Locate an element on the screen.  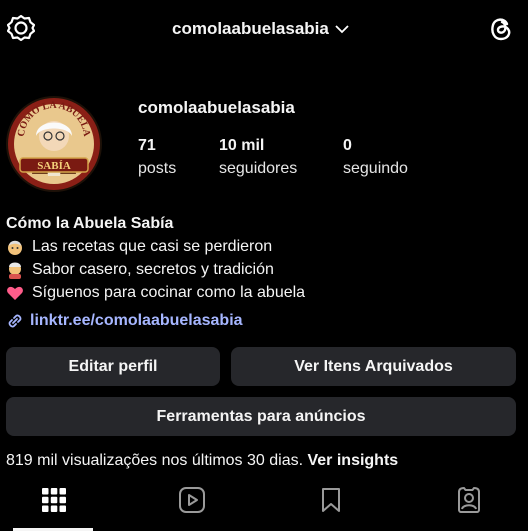
avatar-bottom-text: SABÍA is located at coordinates (54, 166).